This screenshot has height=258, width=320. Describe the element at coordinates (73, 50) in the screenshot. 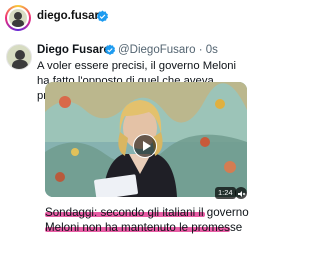

I see `tweet-author-name: Diego Fusaro` at that location.